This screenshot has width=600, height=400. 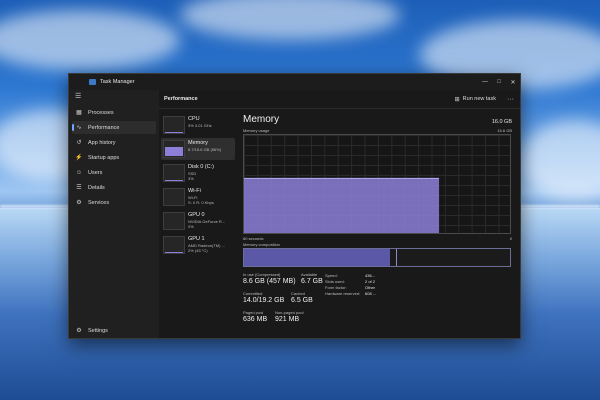 What do you see at coordinates (479, 99) in the screenshot?
I see `run-new-task-label: Run new task` at bounding box center [479, 99].